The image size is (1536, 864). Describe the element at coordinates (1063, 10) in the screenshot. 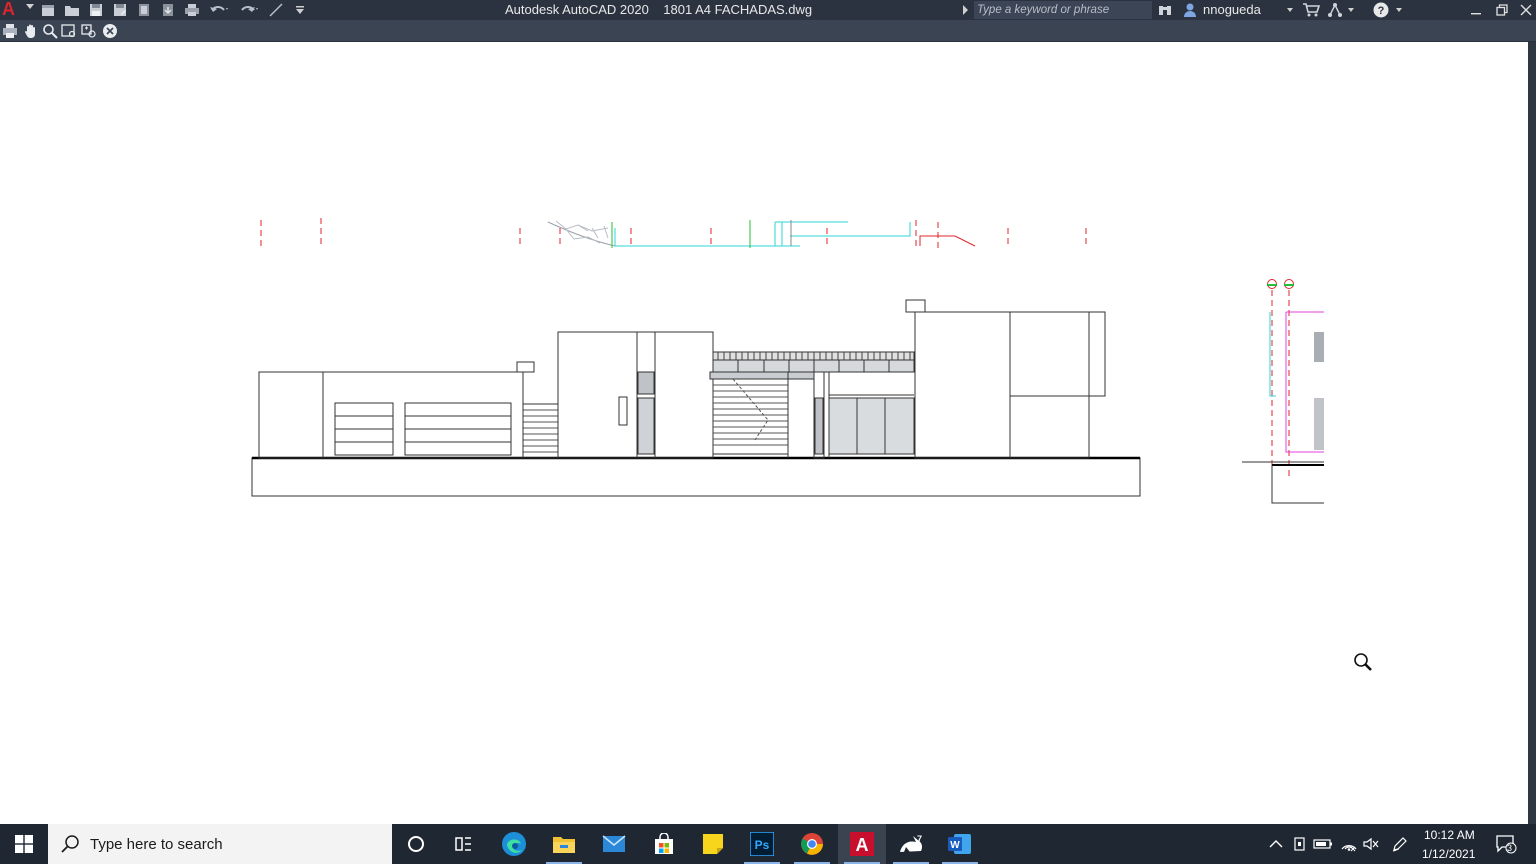

I see `keyword-search-input` at that location.